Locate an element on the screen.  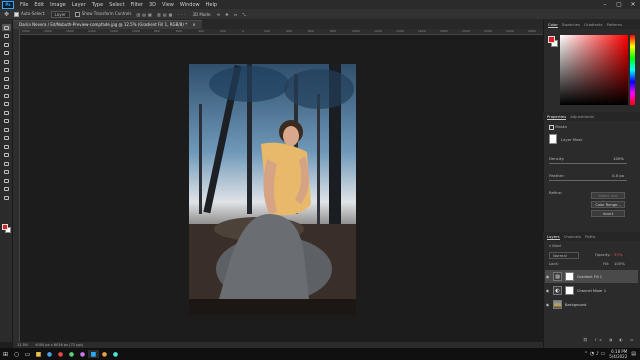
opacity-value: 53% is located at coordinates (618, 254).